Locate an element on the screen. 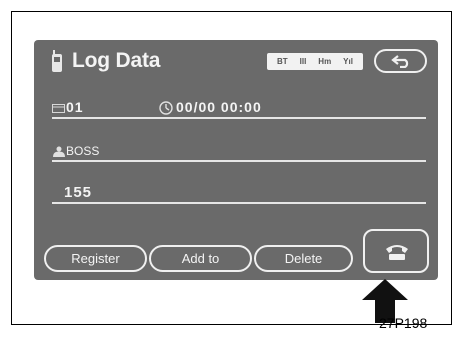 Image resolution: width=462 pixels, height=354 pixels. title-row: Log Data is located at coordinates (105, 61).